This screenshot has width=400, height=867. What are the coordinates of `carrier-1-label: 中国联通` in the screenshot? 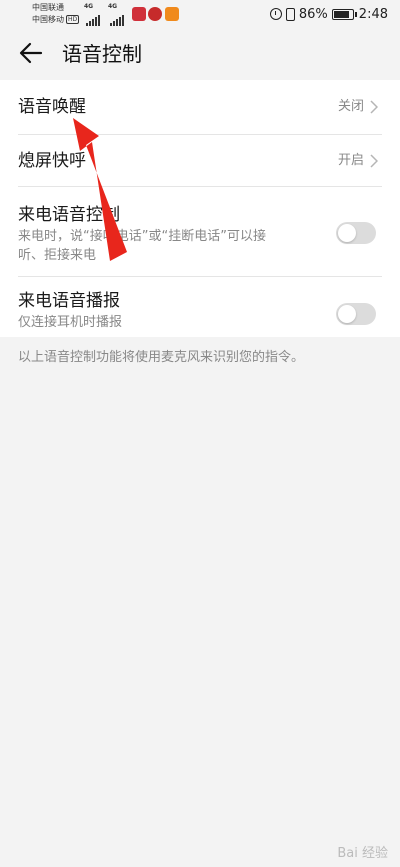 It's located at (48, 7).